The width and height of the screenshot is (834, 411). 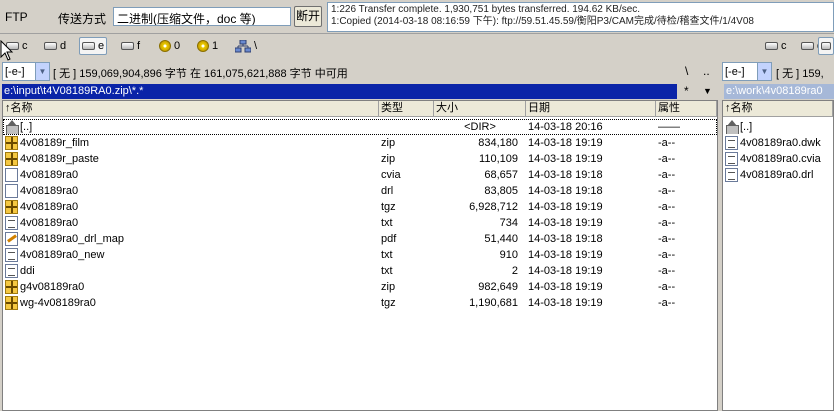 What do you see at coordinates (191, 239) in the screenshot?
I see `file-name-cell: 4v08189ra0_drl_map` at bounding box center [191, 239].